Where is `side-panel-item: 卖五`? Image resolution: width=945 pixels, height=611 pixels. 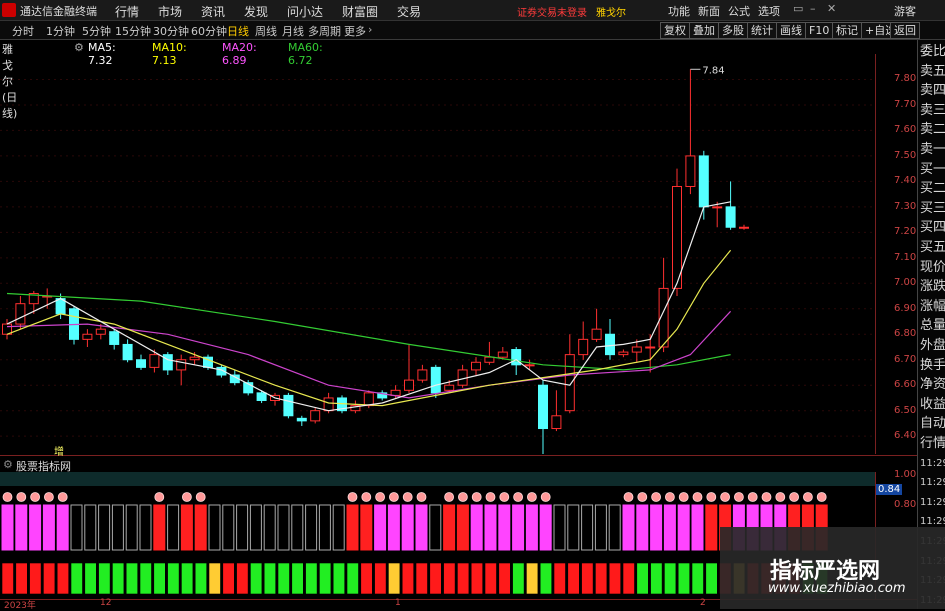
side-panel-item: 卖五 is located at coordinates (932, 71).